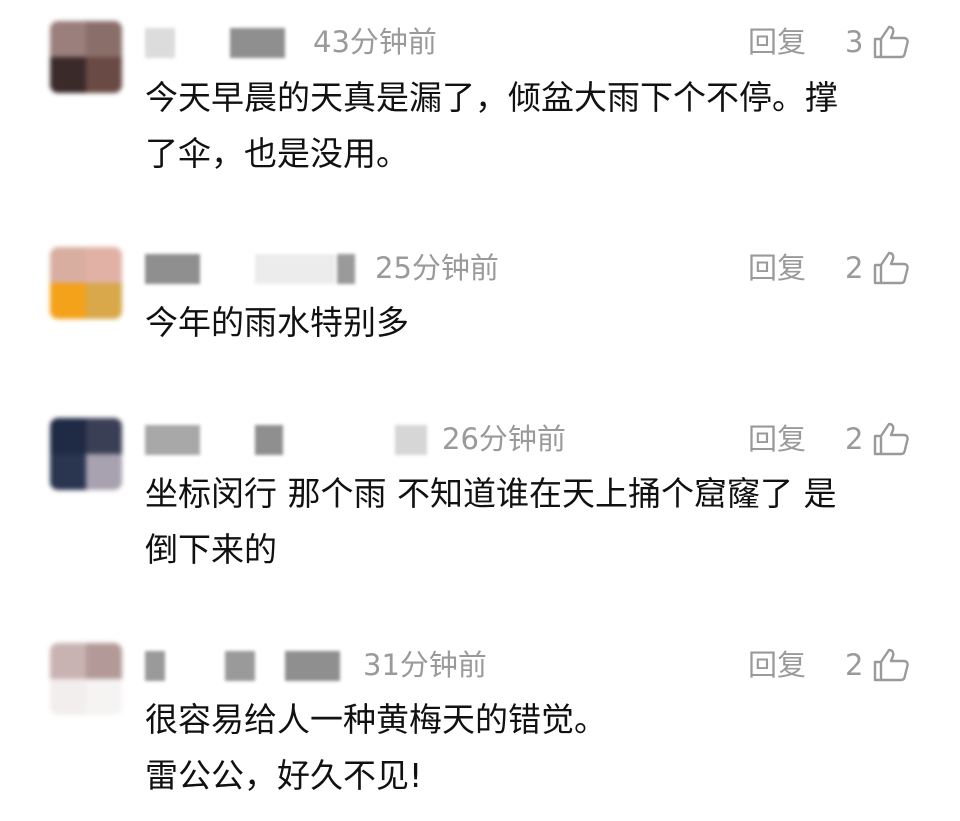  What do you see at coordinates (375, 42) in the screenshot?
I see `comment-time: 43分钟前` at bounding box center [375, 42].